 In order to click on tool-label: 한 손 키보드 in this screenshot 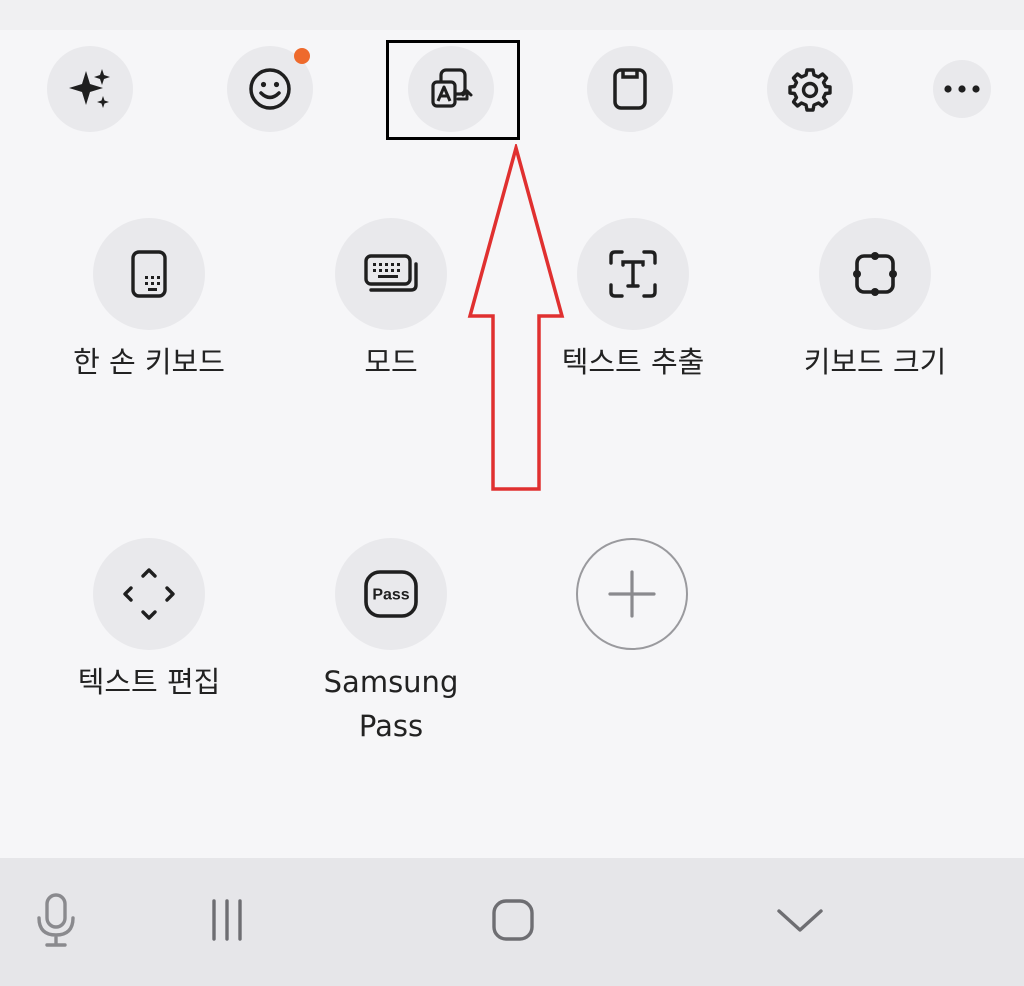, I will do `click(149, 362)`.